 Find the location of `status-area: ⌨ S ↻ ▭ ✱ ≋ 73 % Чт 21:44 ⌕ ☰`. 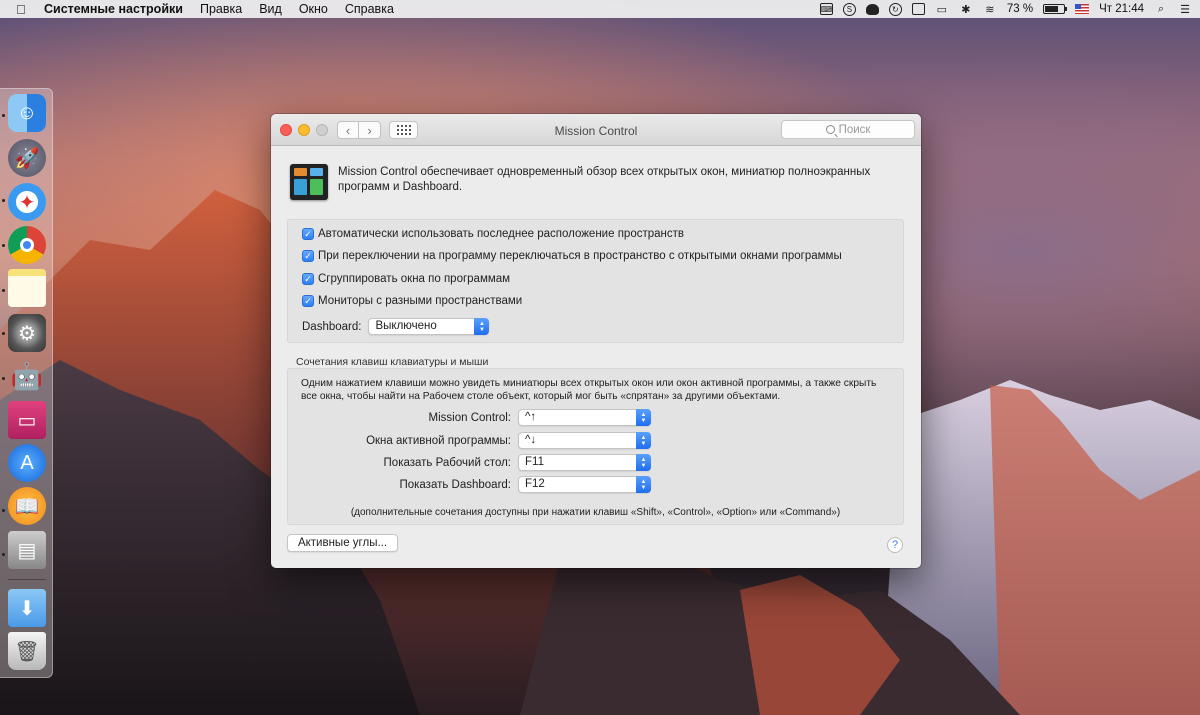

status-area: ⌨ S ↻ ▭ ✱ ≋ 73 % Чт 21:44 ⌕ ☰ is located at coordinates (1005, 9).